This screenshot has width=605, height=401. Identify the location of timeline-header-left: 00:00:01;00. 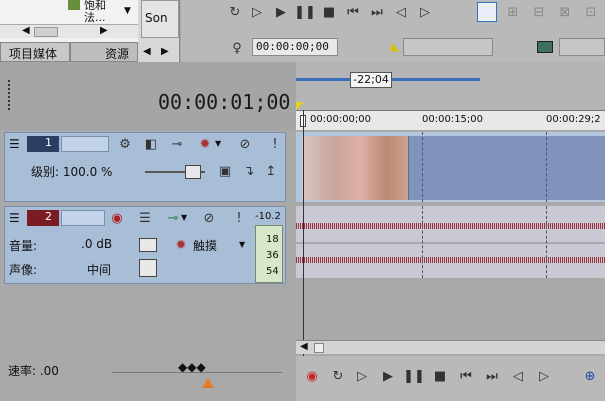
(148, 96).